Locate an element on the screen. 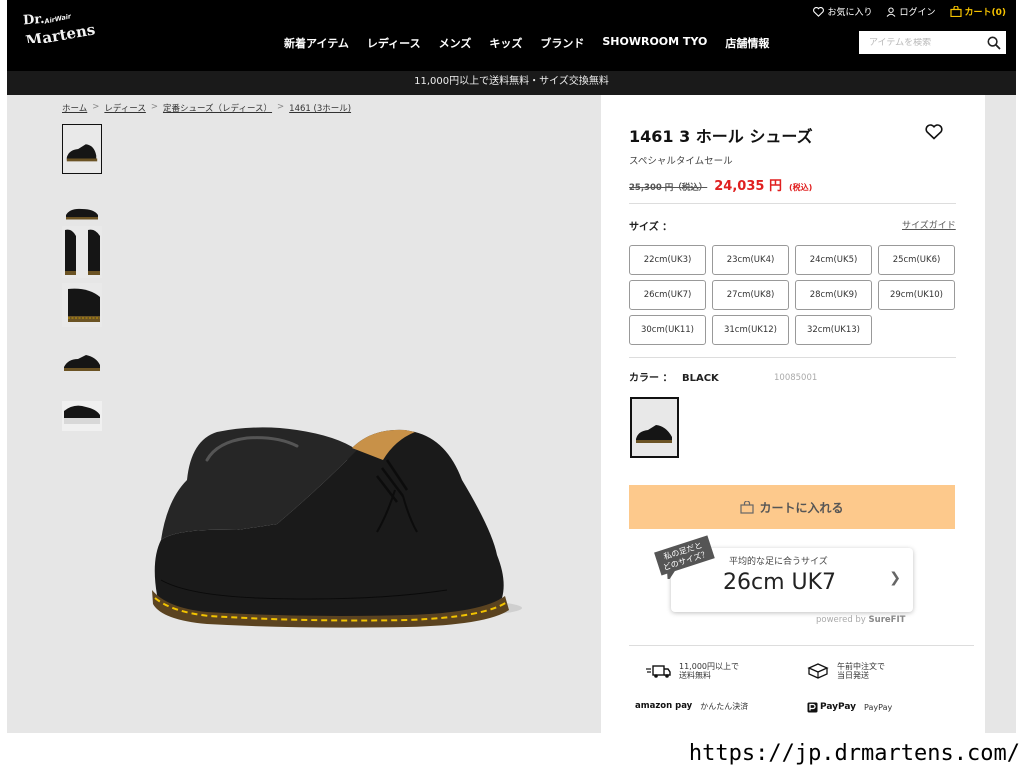 The image size is (1024, 768). dr-martens-logo: Dr. AirWair Martens is located at coordinates (64, 26).